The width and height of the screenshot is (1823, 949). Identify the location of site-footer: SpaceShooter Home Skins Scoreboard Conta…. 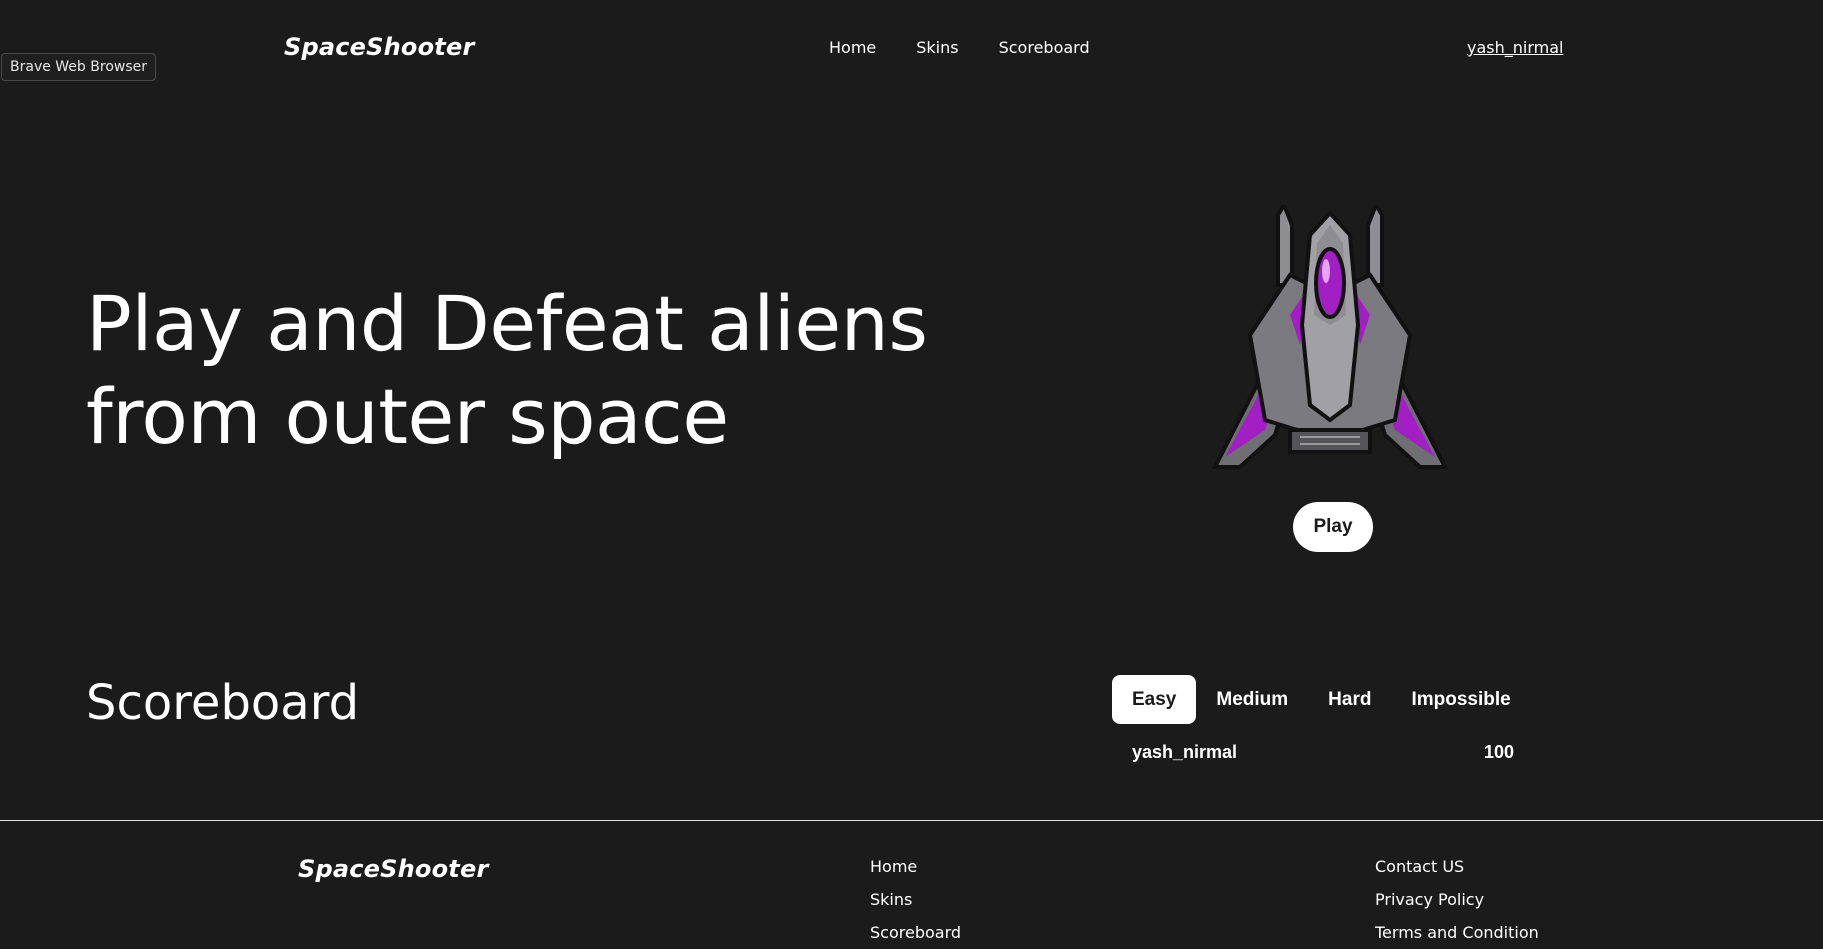
(911, 884).